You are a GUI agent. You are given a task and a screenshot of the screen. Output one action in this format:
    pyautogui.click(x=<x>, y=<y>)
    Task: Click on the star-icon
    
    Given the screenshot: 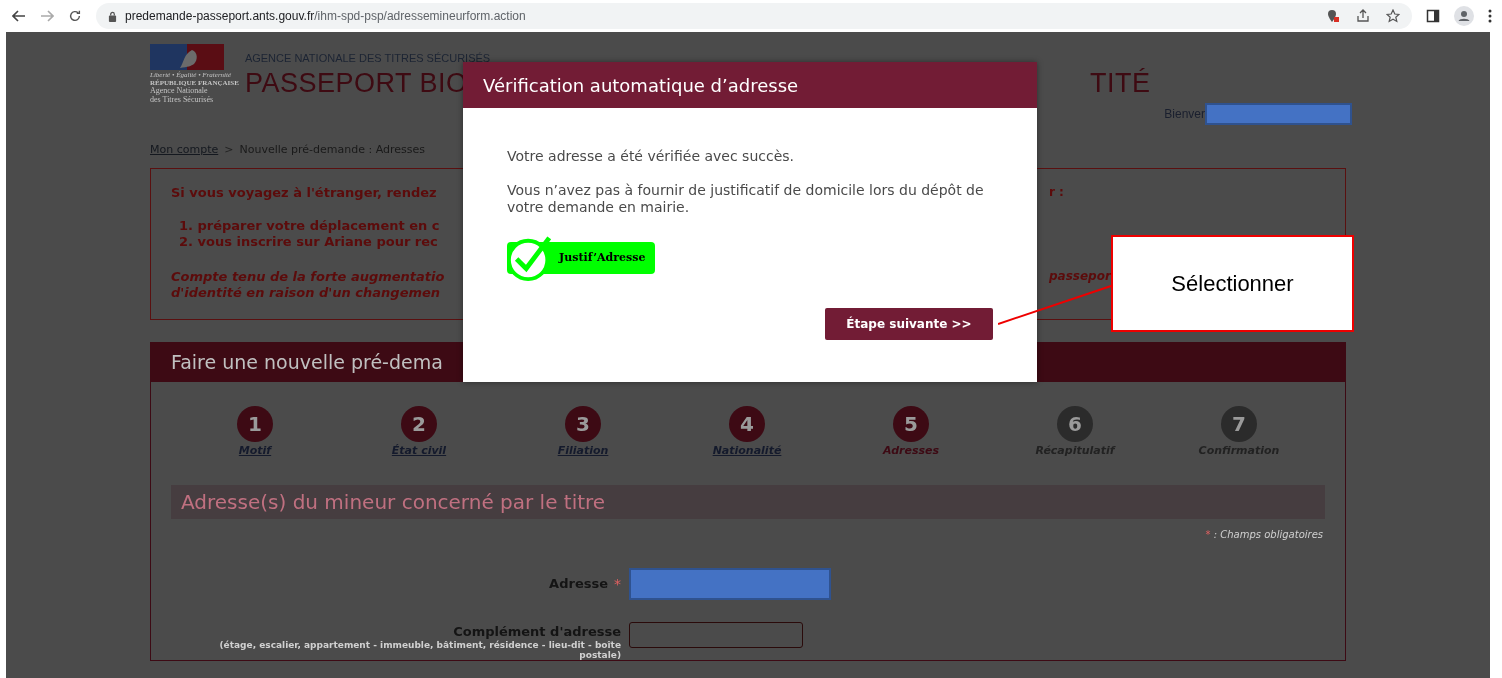 What is the action you would take?
    pyautogui.click(x=1393, y=16)
    